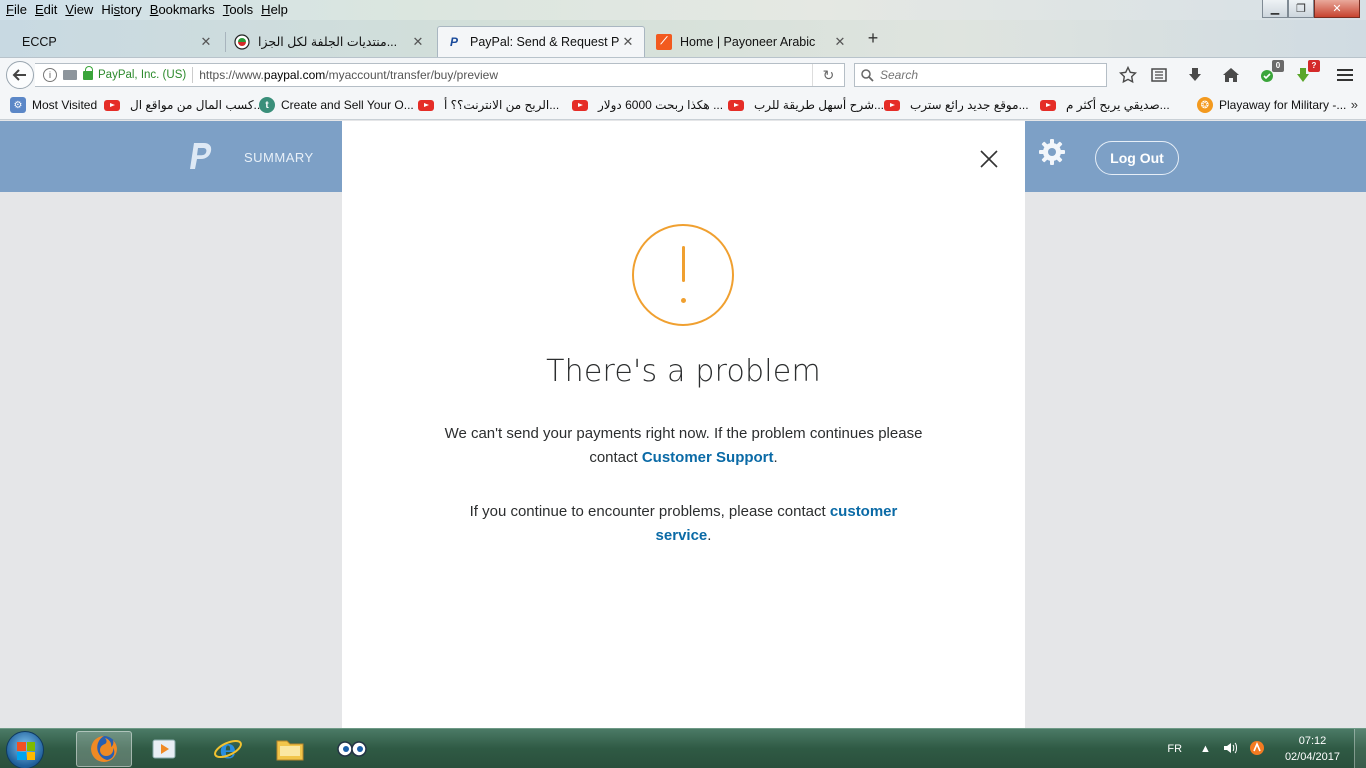  I want to click on hamburger-menu-icon, so click(1345, 75).